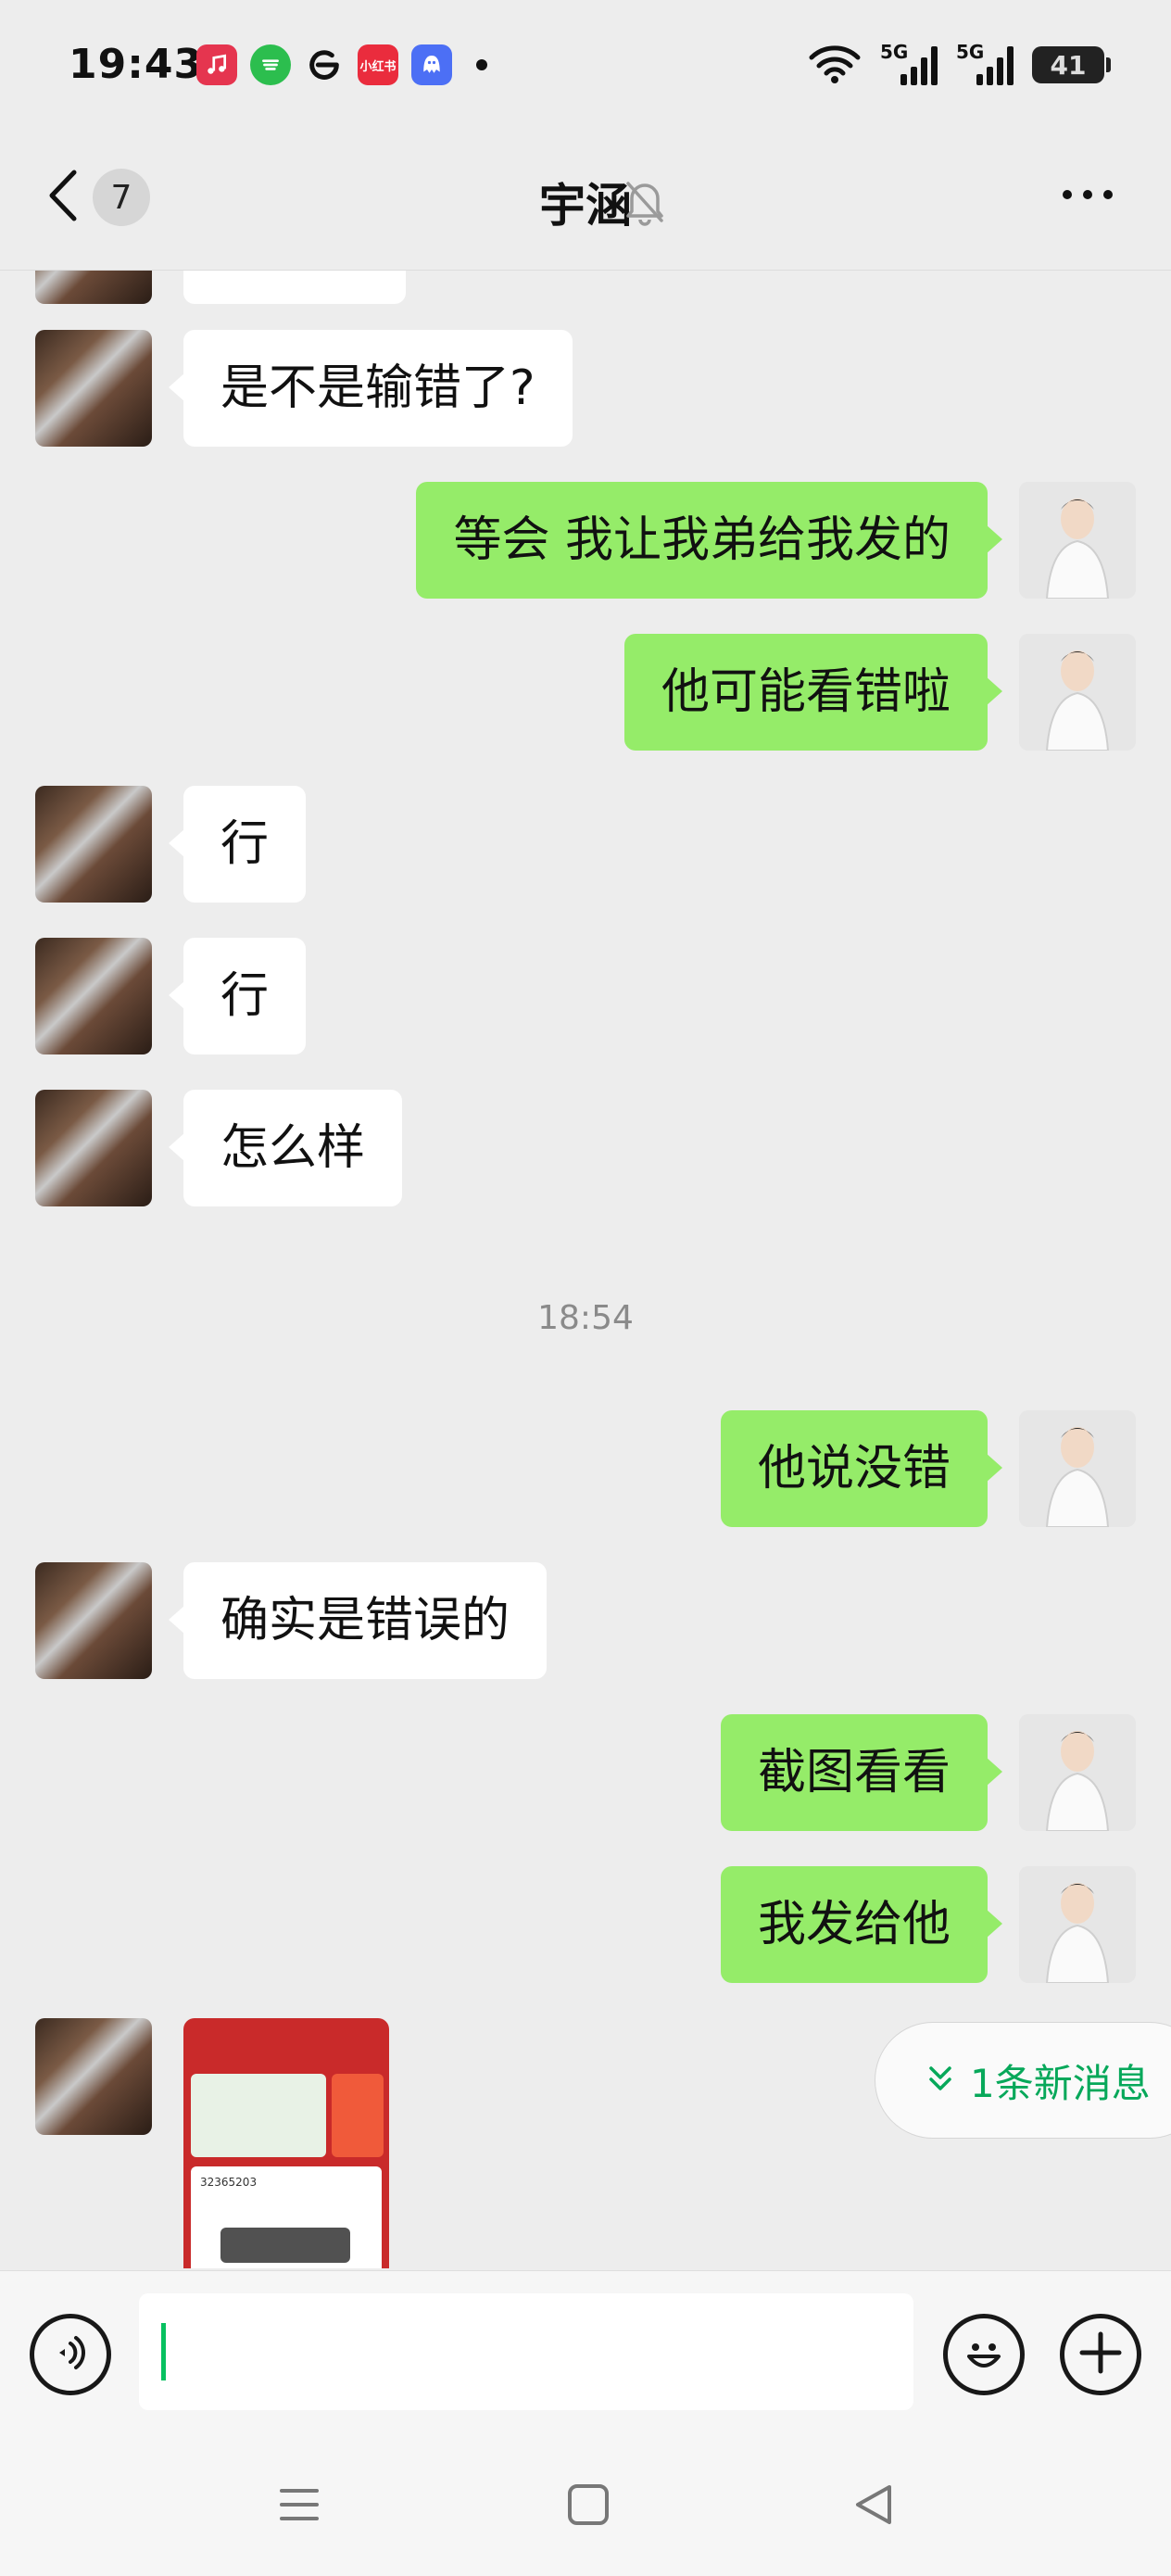 The height and width of the screenshot is (2576, 1171). What do you see at coordinates (874, 2506) in the screenshot?
I see `back-triangle-icon` at bounding box center [874, 2506].